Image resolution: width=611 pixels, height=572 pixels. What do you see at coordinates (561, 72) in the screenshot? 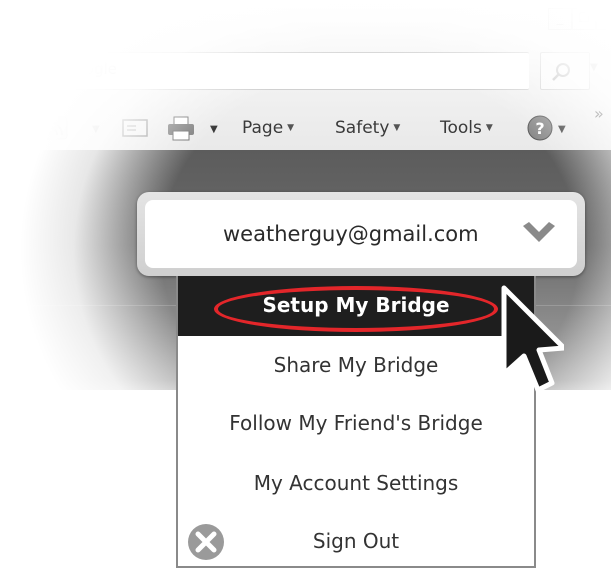
I see `search-icon` at bounding box center [561, 72].